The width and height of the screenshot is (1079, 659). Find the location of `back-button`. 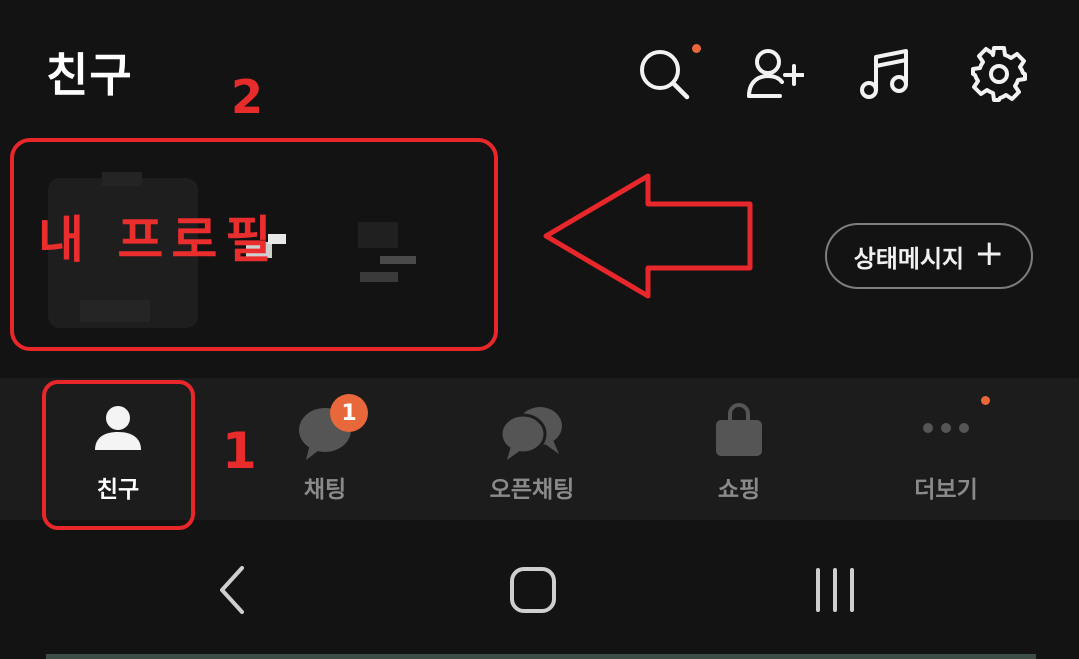

back-button is located at coordinates (232, 590).